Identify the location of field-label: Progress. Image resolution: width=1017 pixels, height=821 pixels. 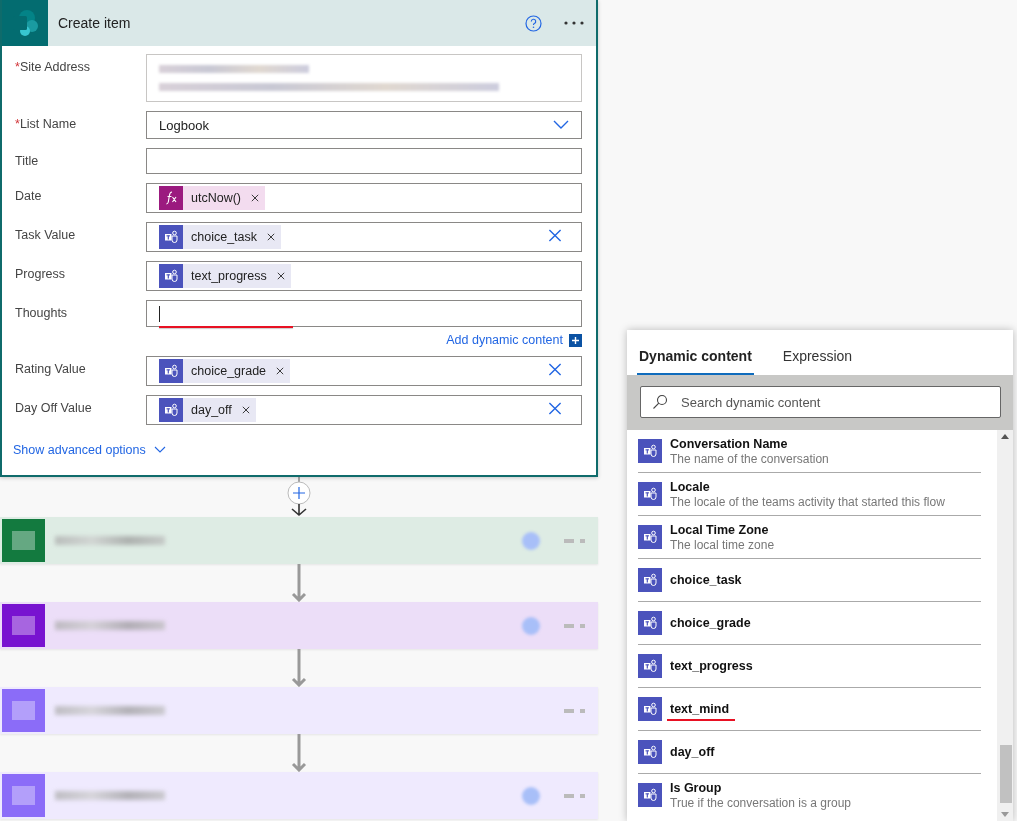
(41, 273).